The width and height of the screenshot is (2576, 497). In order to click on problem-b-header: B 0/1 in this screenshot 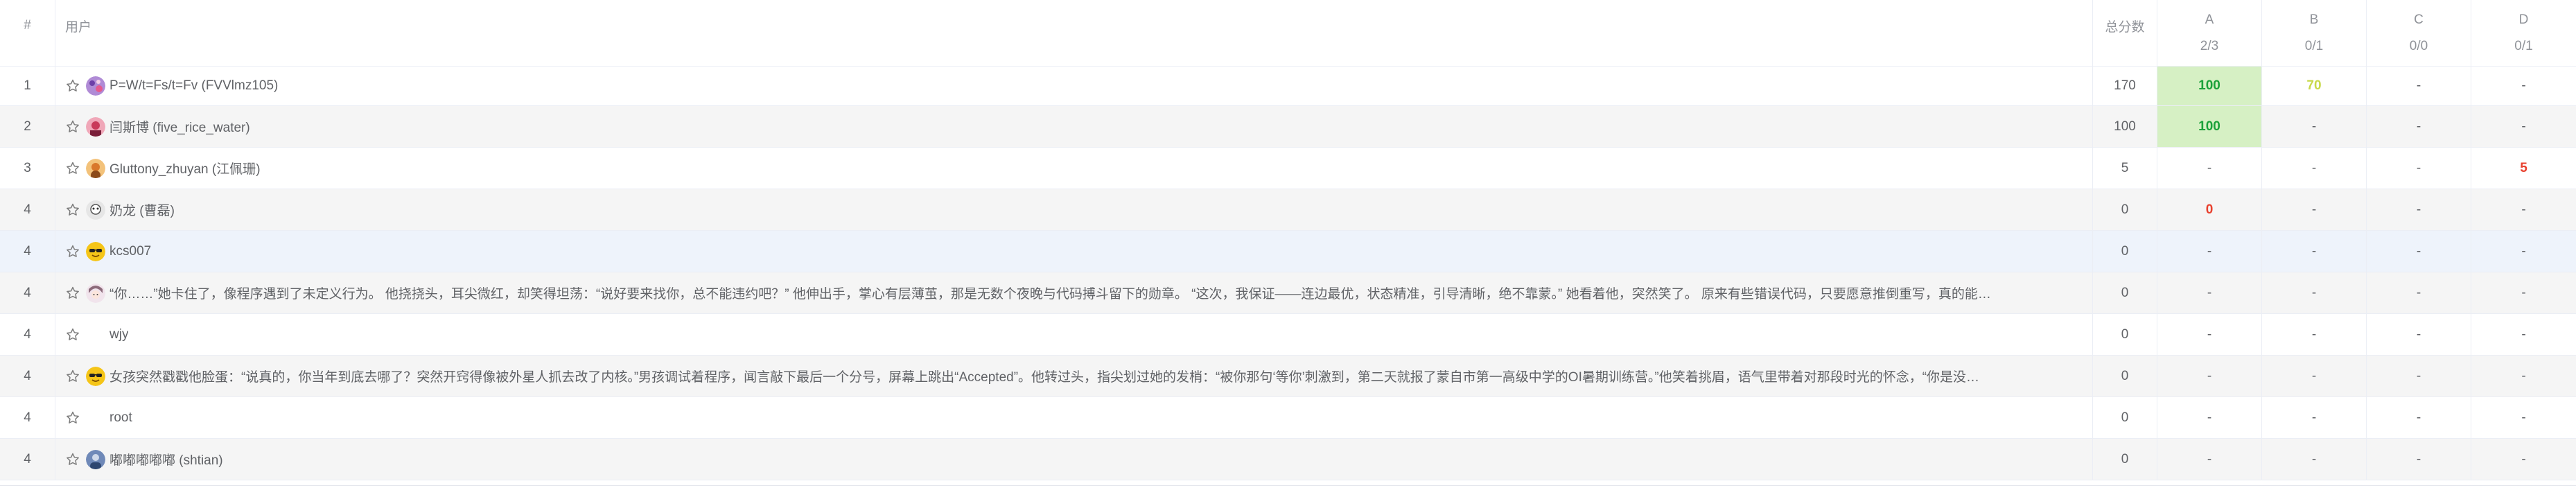, I will do `click(2314, 33)`.